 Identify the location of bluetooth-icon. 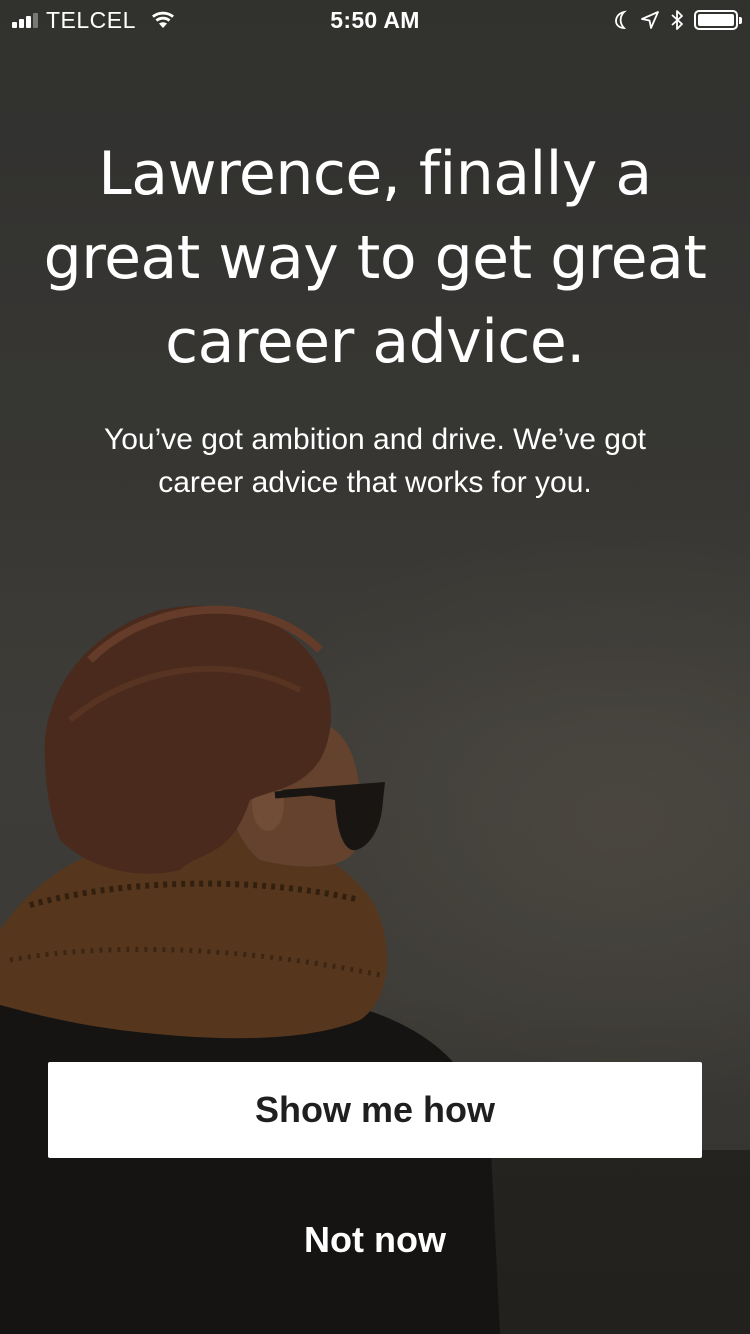
(677, 20).